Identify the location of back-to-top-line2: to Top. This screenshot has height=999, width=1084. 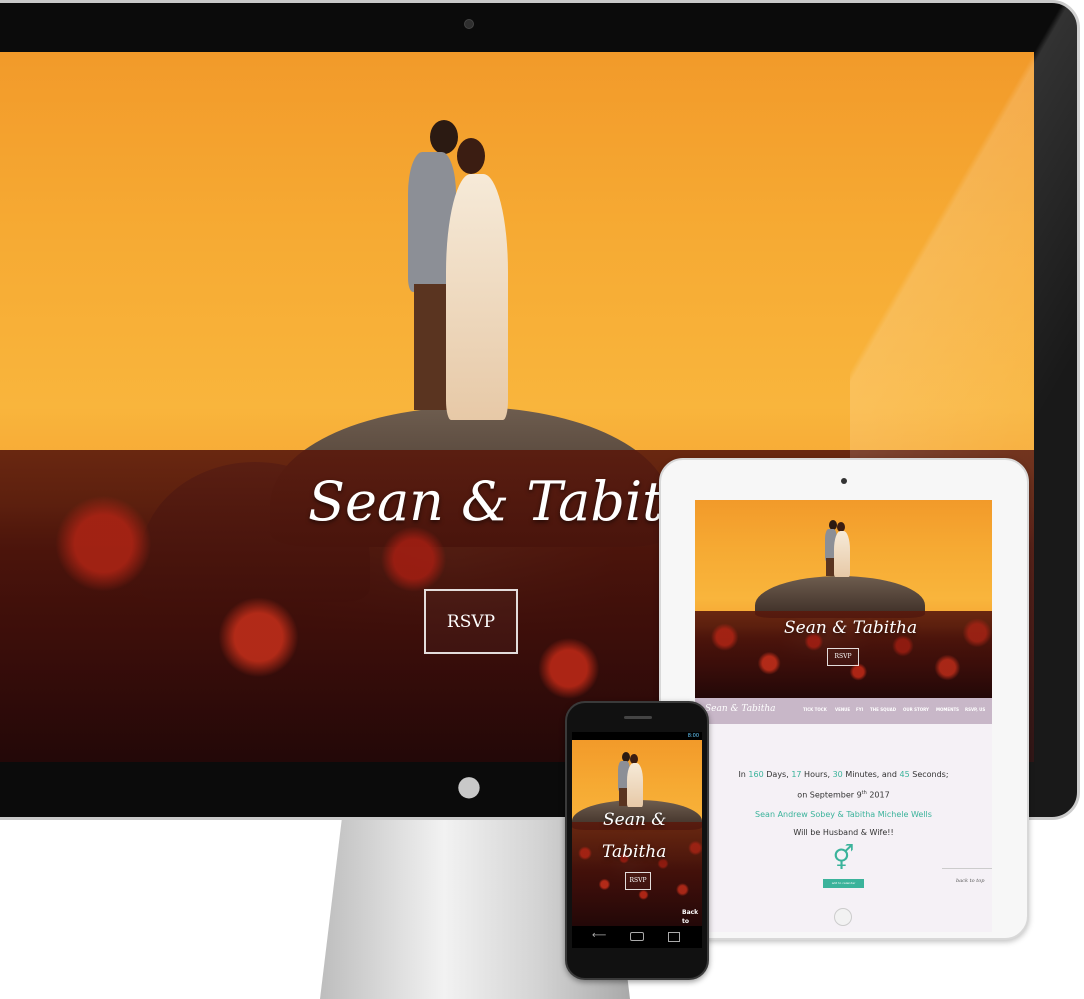
(685, 921).